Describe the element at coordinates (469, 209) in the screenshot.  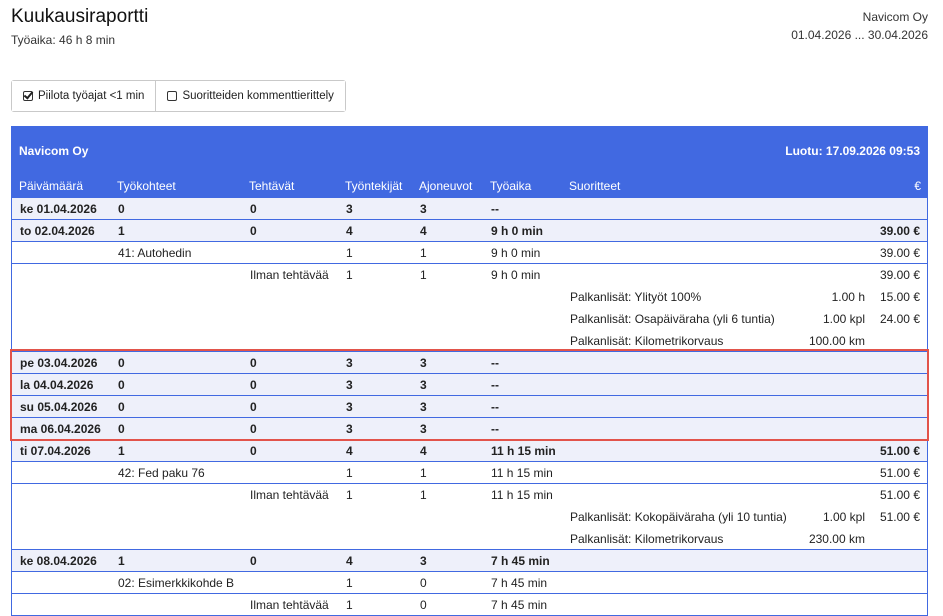
I see `table-row-day: ke 01.04.2026 0 0 3 3 --` at that location.